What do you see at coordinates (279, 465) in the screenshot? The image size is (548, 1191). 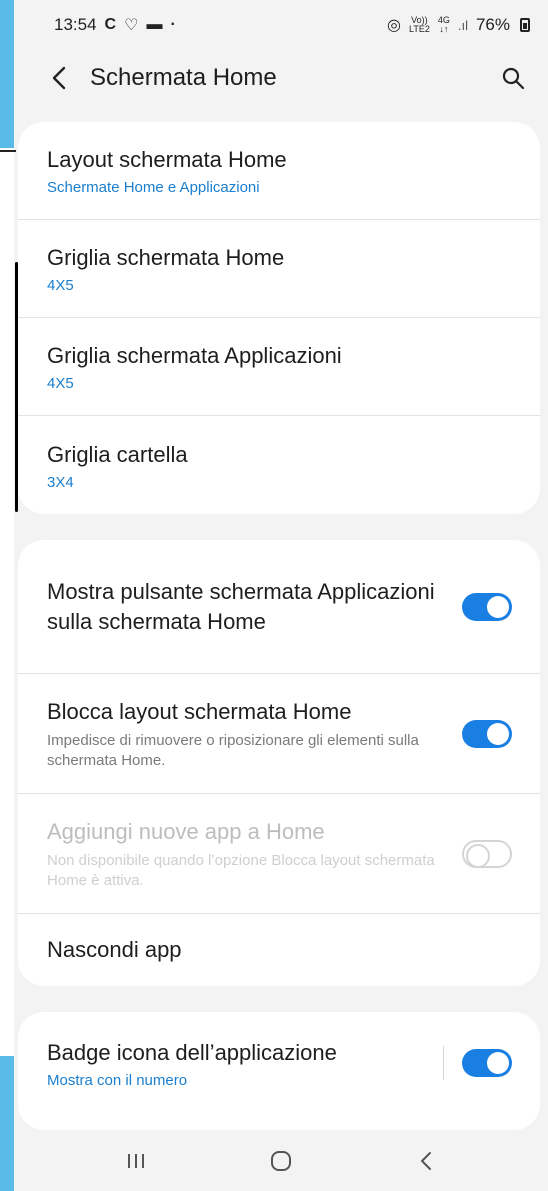 I see `folder-grid-item: Griglia cartella 3X4` at bounding box center [279, 465].